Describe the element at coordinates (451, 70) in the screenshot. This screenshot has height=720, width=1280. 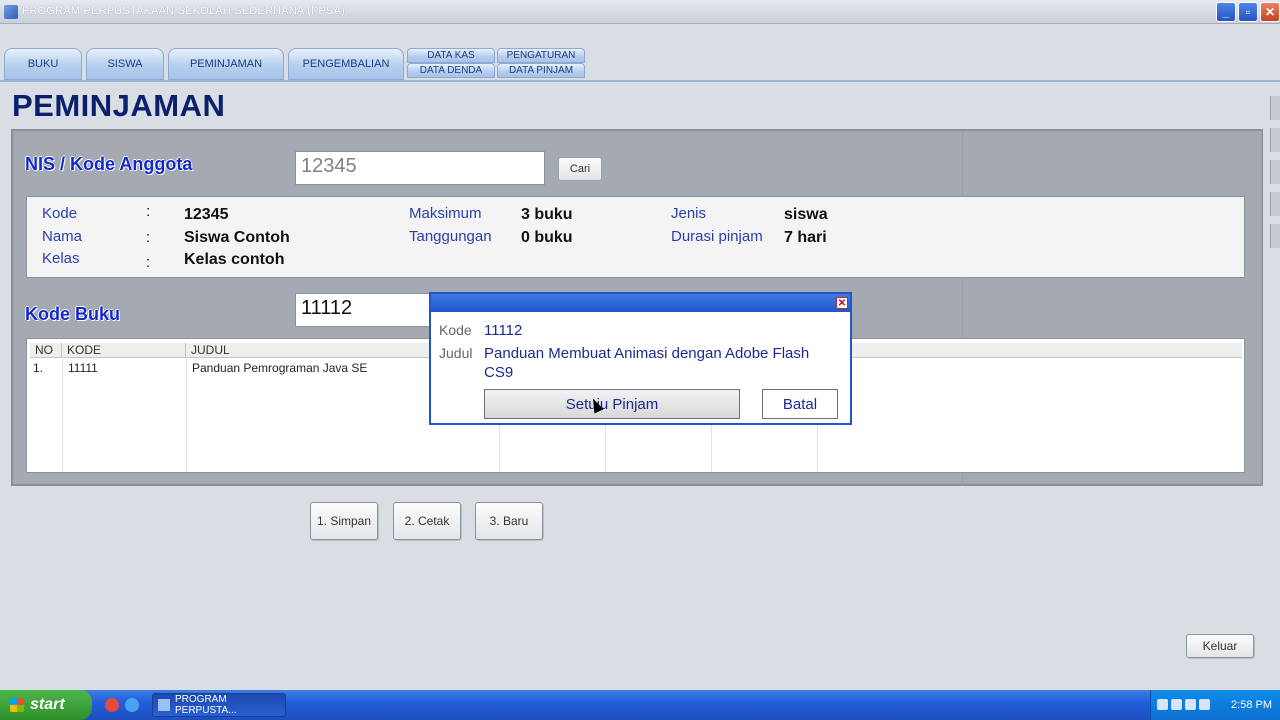
I see `tab-data-denda: DATA DENDA` at that location.